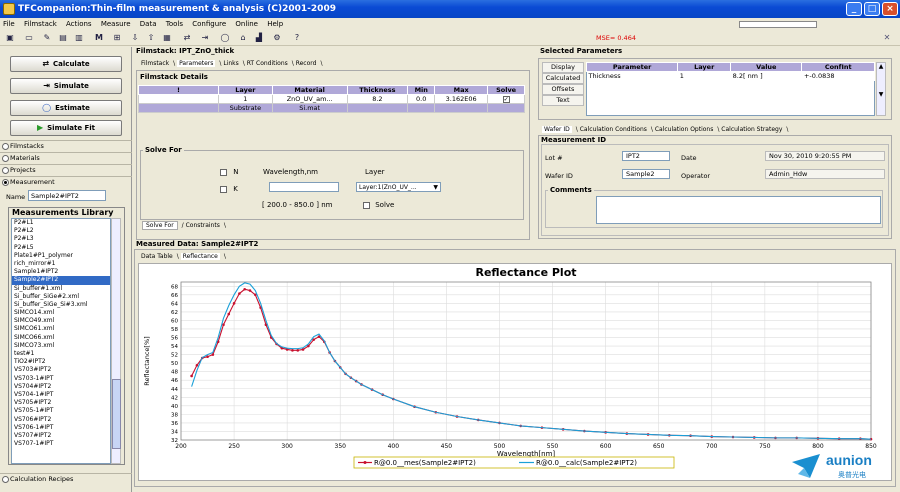  What do you see at coordinates (230, 63) in the screenshot?
I see `tab-links: Links` at bounding box center [230, 63].